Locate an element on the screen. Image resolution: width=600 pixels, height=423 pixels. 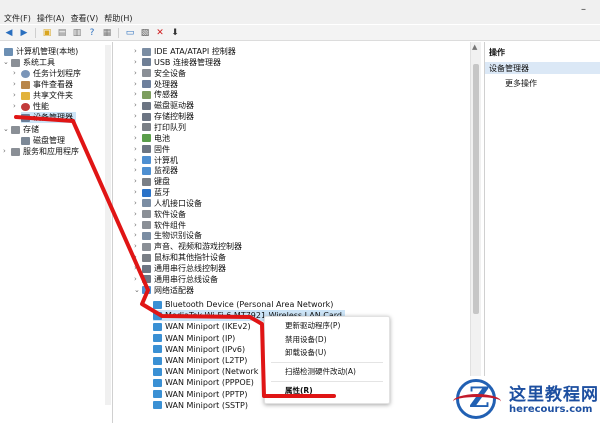
network-adapter-item: WAN Miniport (IPv6) is located at coordinates (199, 349).